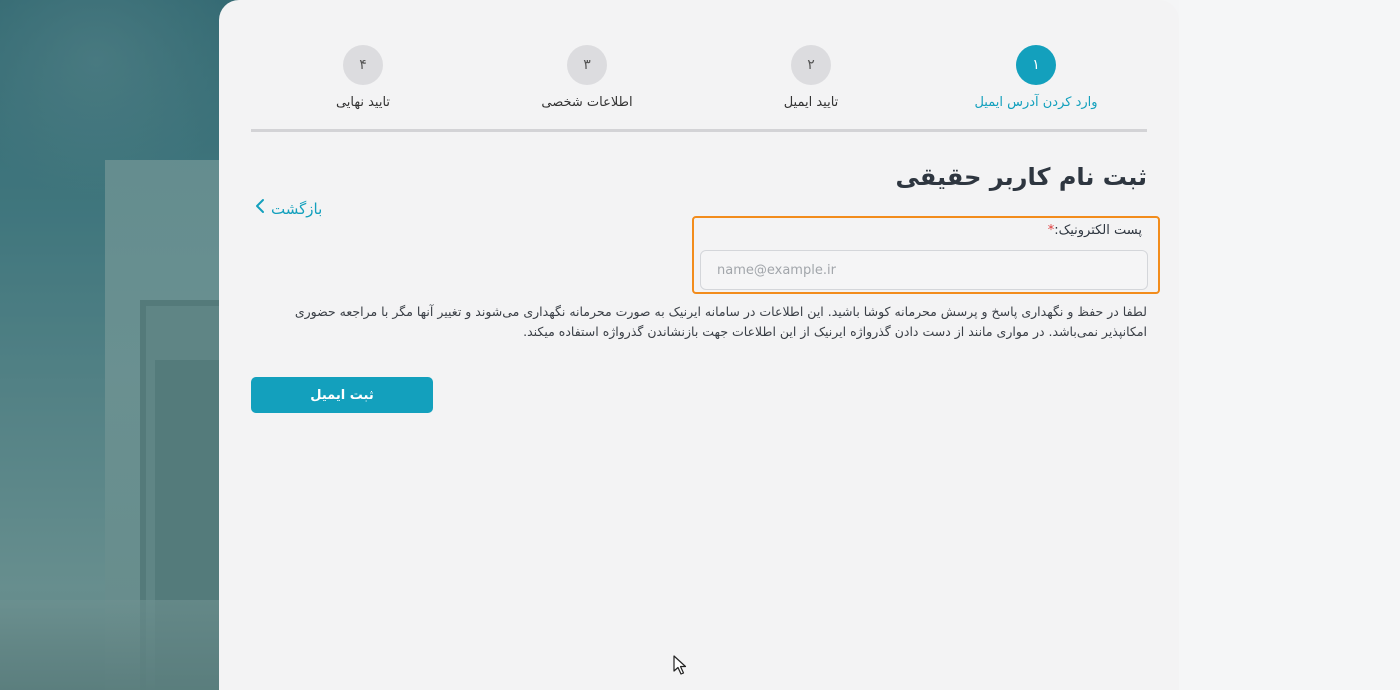 Image resolution: width=1400 pixels, height=690 pixels. I want to click on email-field-label: پست الکترونیک:*, so click(1095, 230).